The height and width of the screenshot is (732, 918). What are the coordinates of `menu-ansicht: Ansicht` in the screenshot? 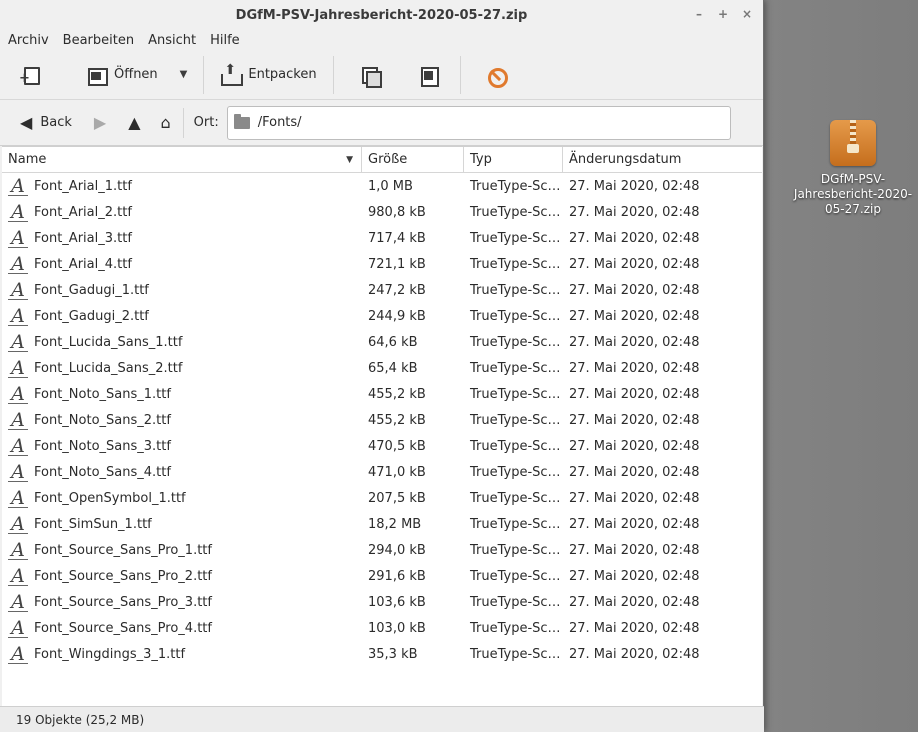 It's located at (172, 40).